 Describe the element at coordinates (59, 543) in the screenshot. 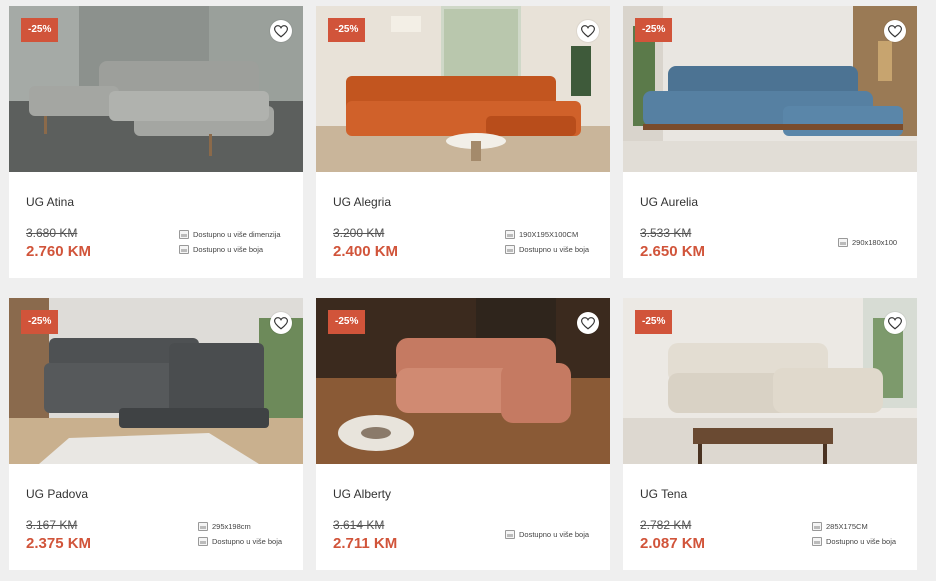

I see `new-price: 2.375 KM` at that location.